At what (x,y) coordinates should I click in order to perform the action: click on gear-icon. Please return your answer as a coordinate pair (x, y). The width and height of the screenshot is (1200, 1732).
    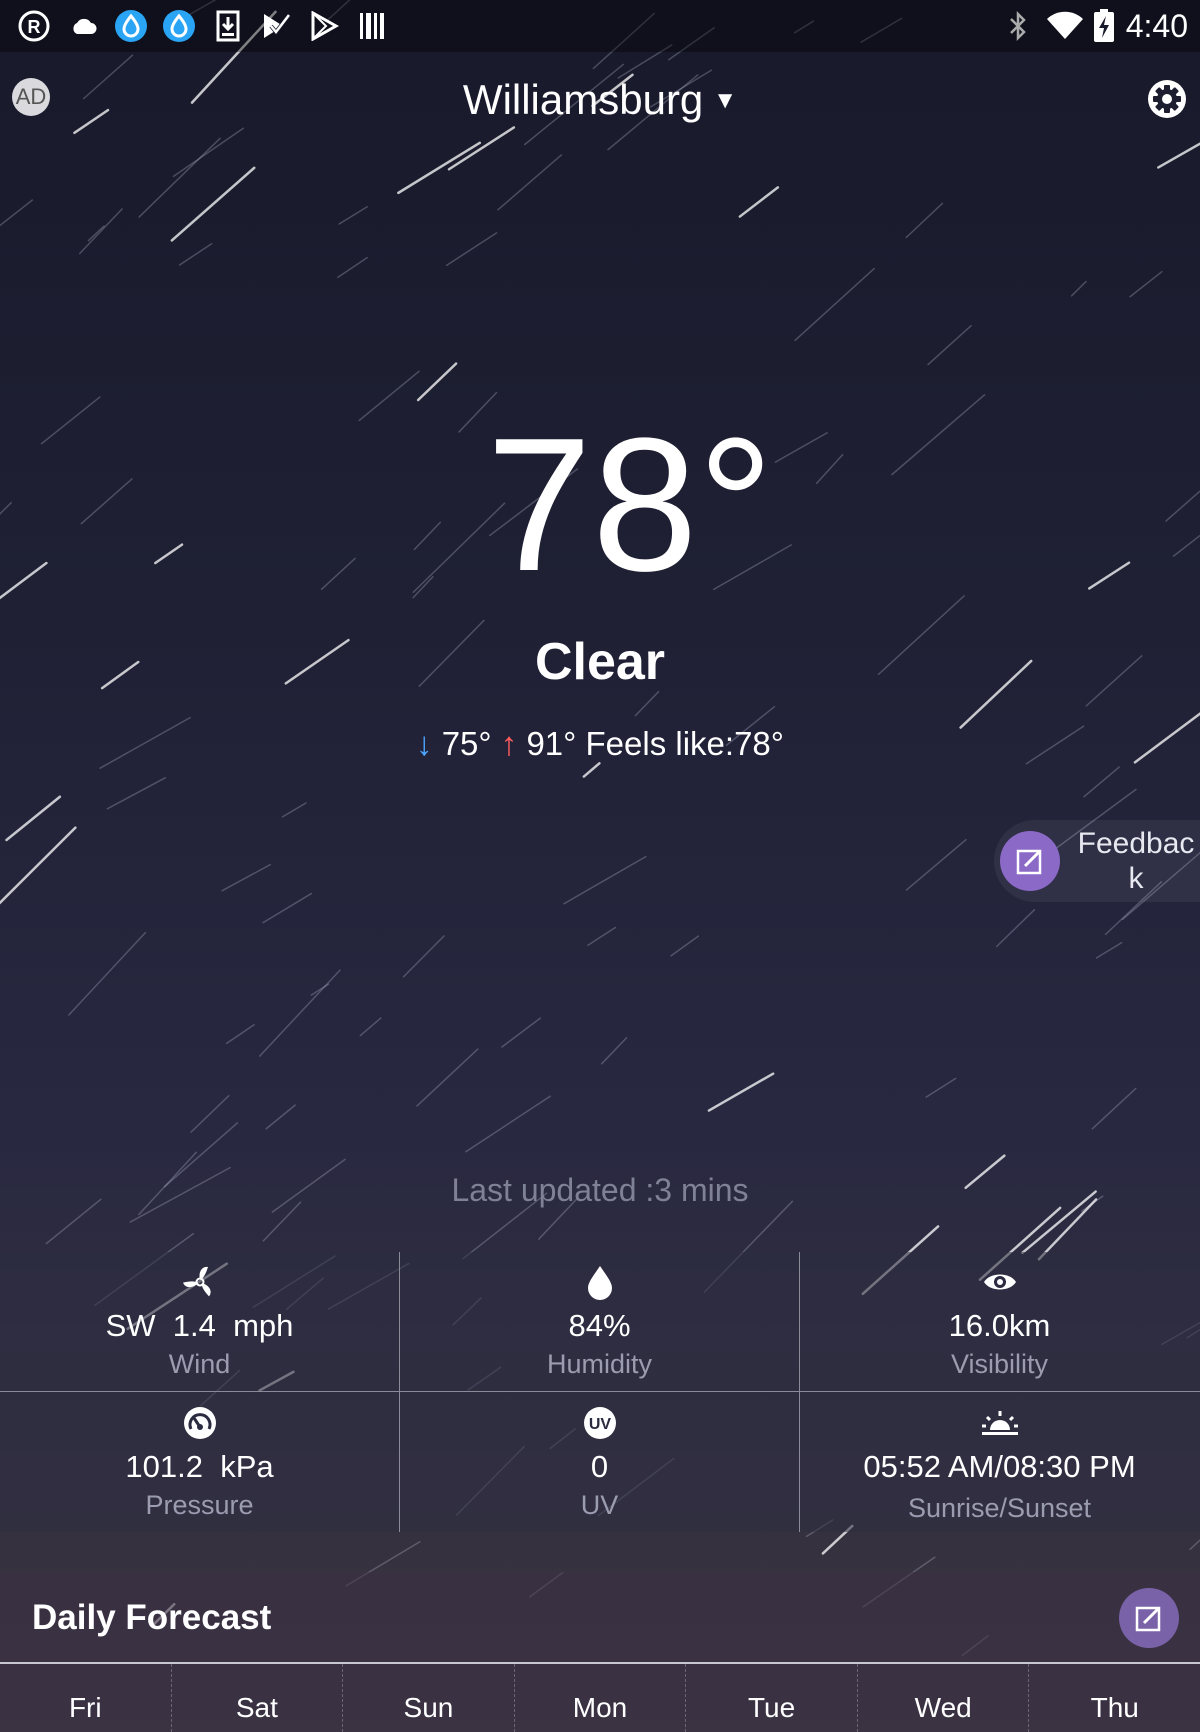
    Looking at the image, I should click on (1167, 99).